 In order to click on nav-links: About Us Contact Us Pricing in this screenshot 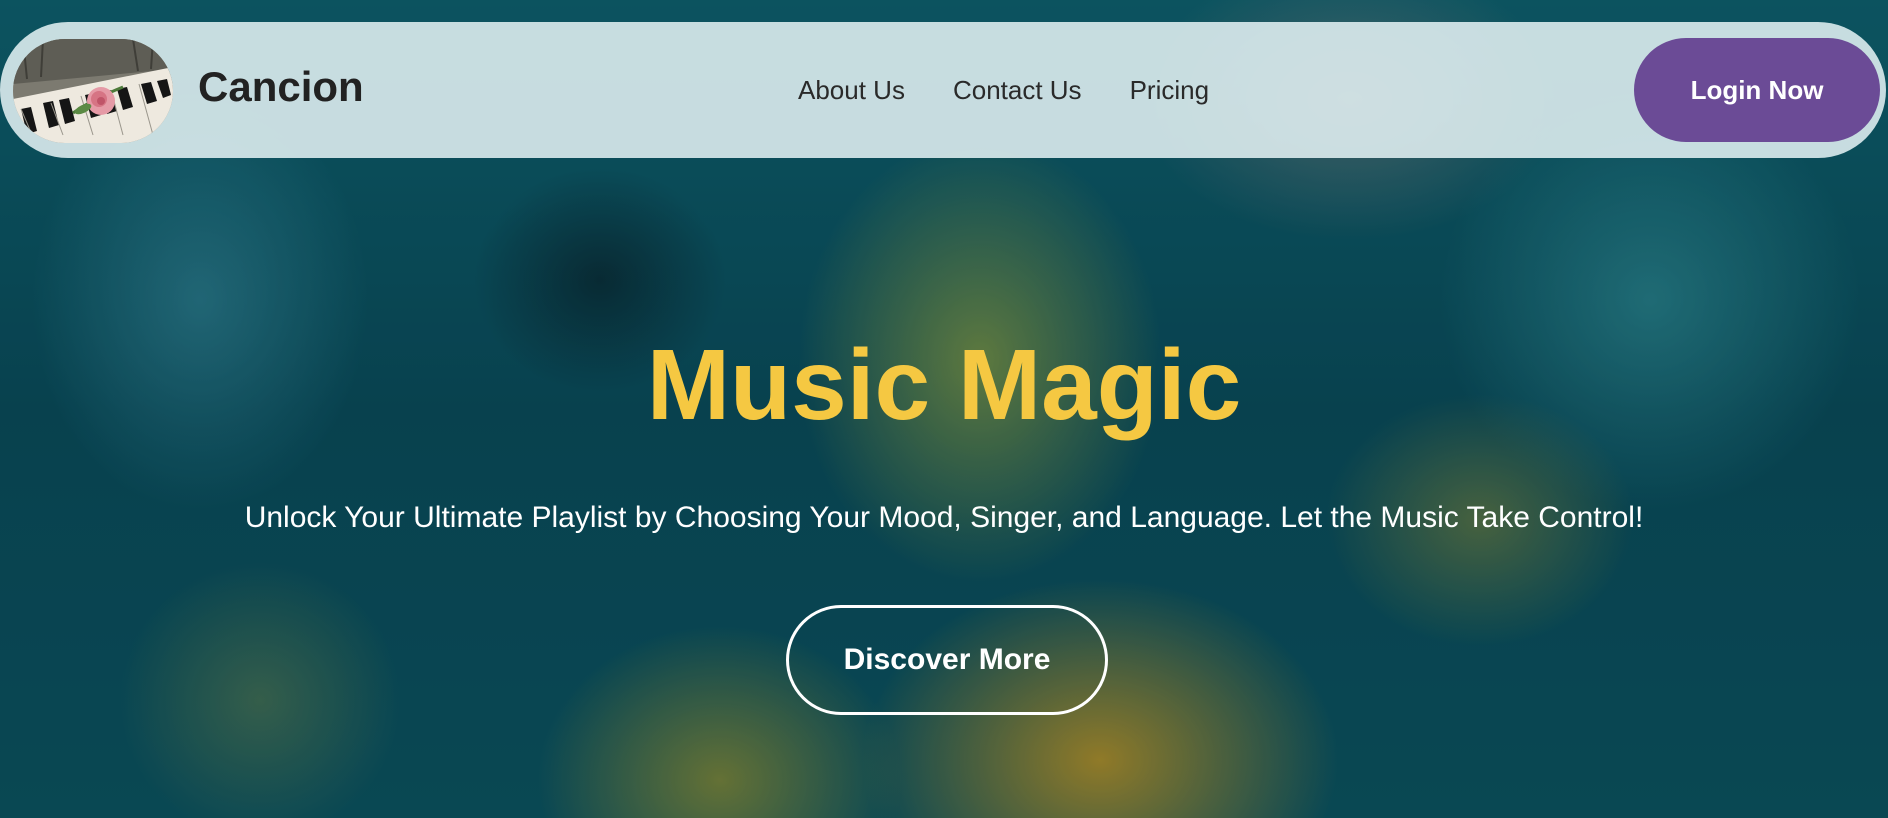, I will do `click(1003, 91)`.